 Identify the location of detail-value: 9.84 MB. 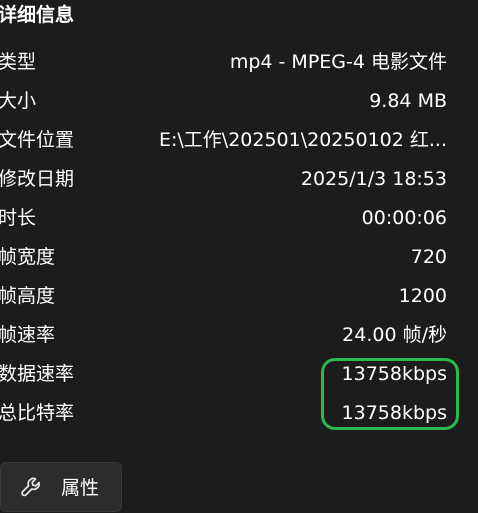
(408, 101).